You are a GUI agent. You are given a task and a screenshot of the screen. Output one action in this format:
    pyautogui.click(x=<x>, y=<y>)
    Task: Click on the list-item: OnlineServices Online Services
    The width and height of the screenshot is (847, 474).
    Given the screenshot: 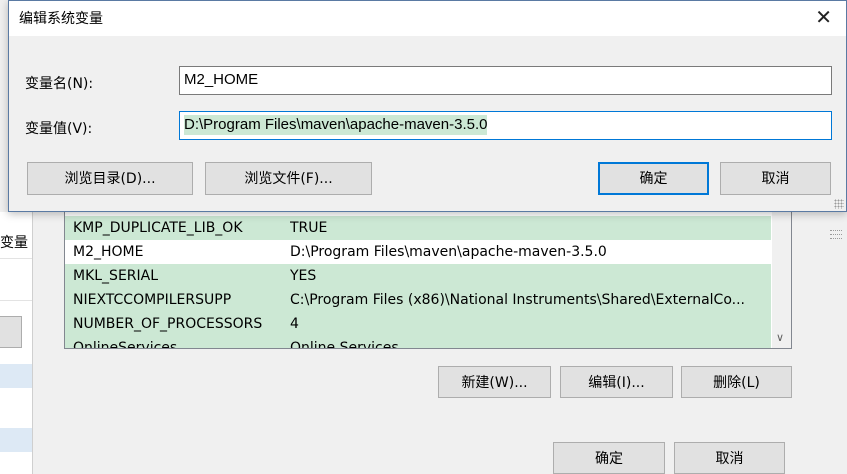 What is the action you would take?
    pyautogui.click(x=418, y=342)
    